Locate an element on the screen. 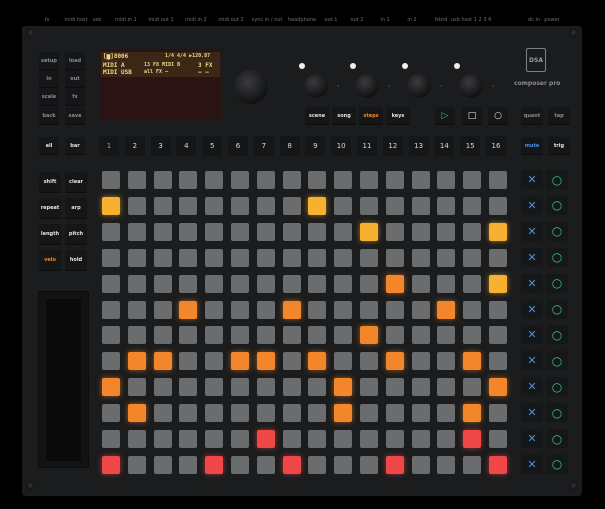  step-button-15: 15 is located at coordinates (470, 146).